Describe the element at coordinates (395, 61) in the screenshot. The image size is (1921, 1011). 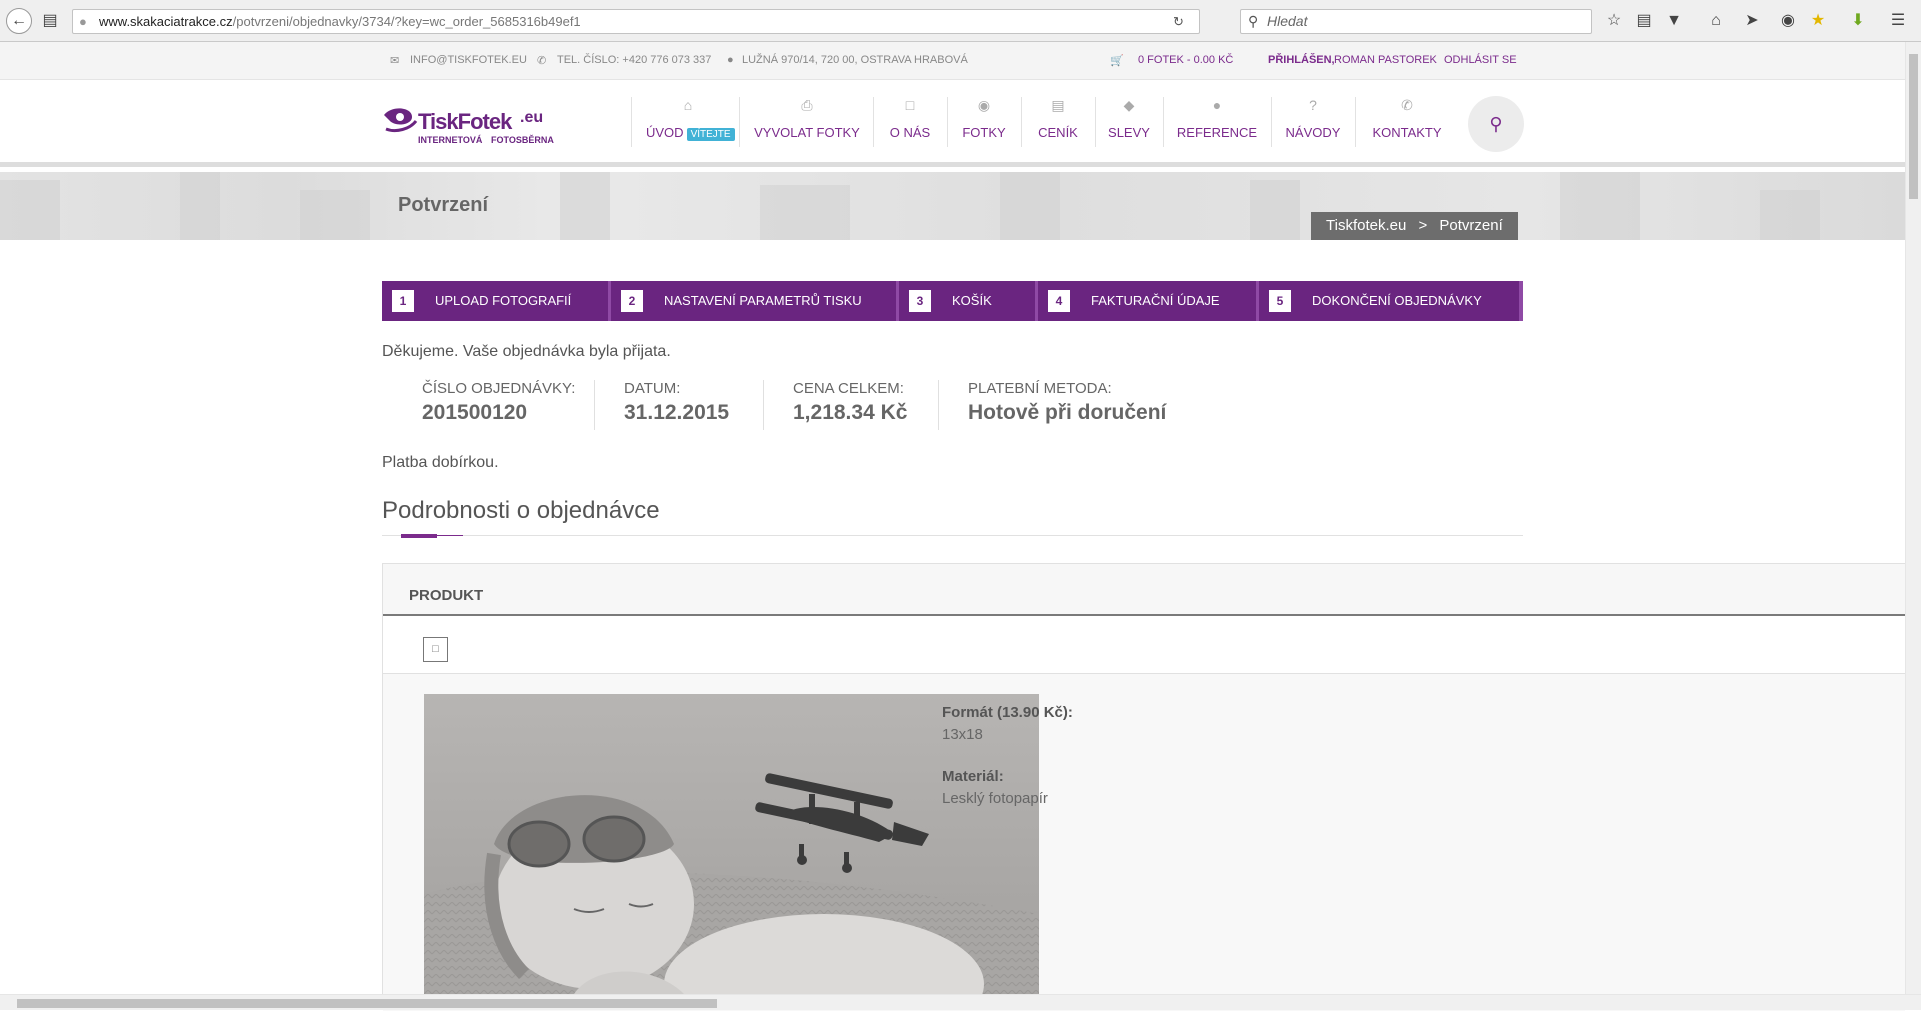
I see `email-icon: ✉` at that location.